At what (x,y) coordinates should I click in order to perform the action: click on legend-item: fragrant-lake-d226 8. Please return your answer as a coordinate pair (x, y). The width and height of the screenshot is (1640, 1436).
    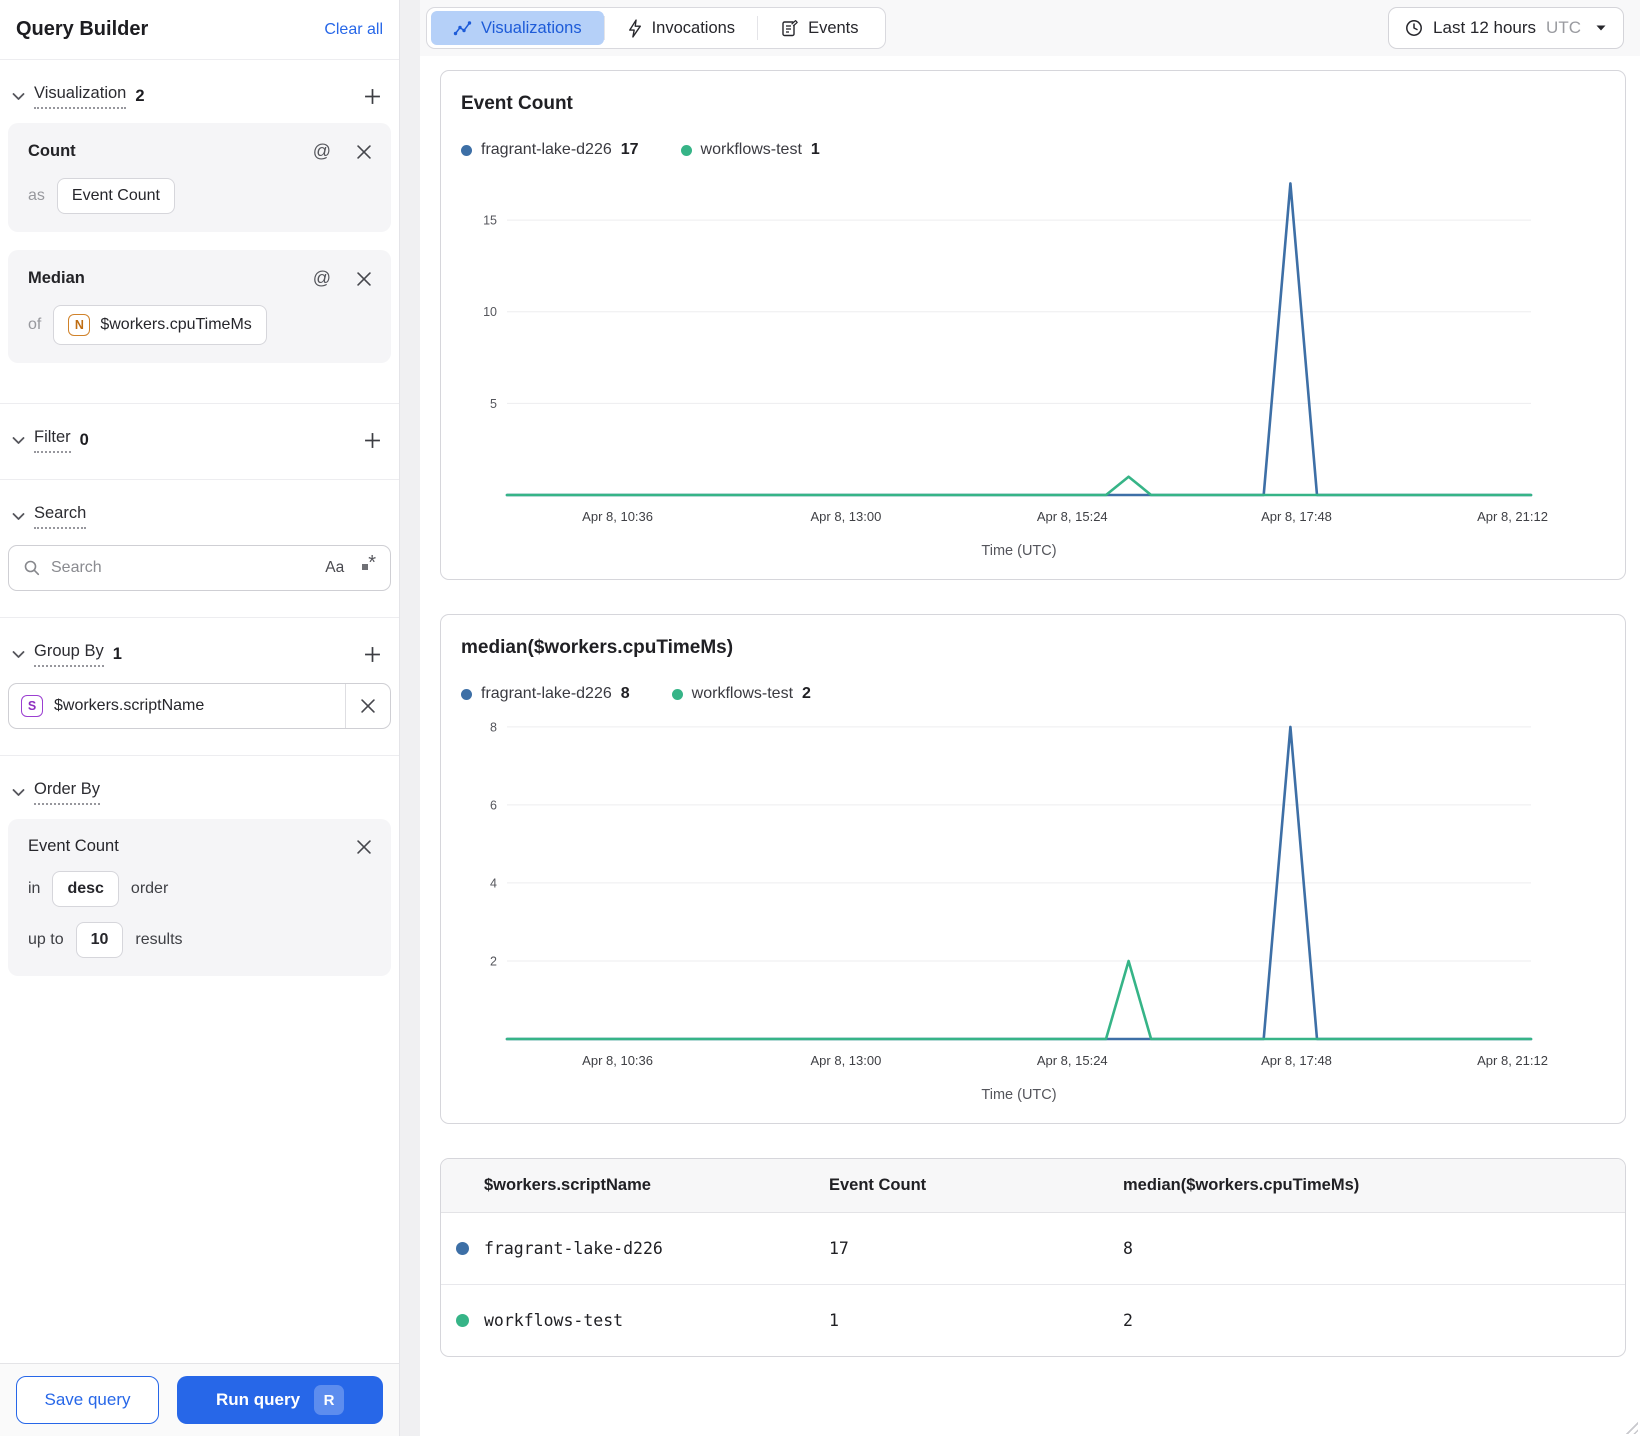
    Looking at the image, I should click on (545, 694).